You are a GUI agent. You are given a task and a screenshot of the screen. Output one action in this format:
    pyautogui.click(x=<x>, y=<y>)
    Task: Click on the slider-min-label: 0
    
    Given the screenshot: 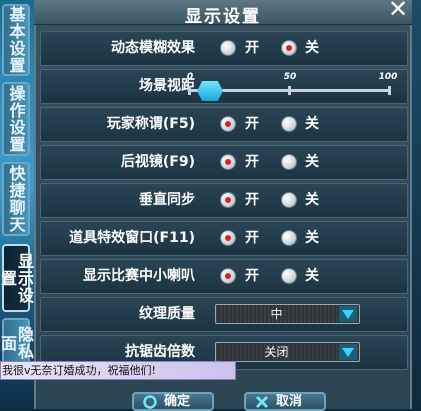 What is the action you would take?
    pyautogui.click(x=190, y=77)
    